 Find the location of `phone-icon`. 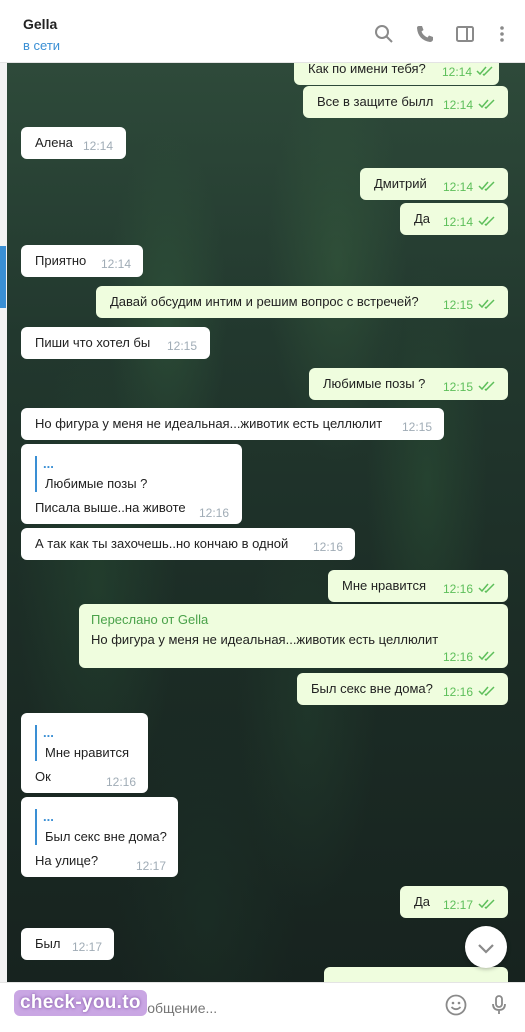

phone-icon is located at coordinates (425, 34).